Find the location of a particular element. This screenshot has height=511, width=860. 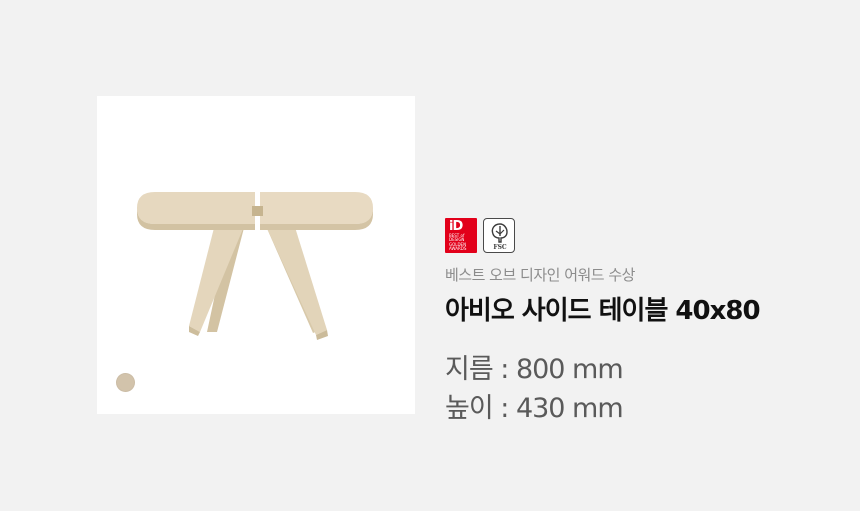

table-top-right is located at coordinates (316, 208).